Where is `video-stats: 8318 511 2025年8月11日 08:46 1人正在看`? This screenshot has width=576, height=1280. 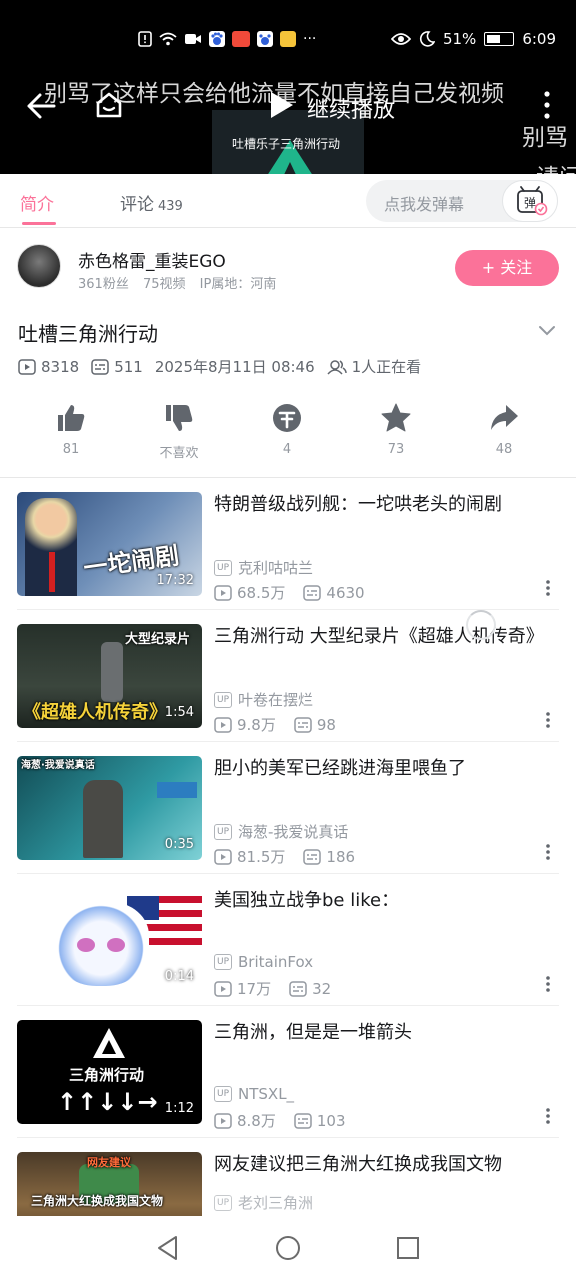 video-stats: 8318 511 2025年8月11日 08:46 1人正在看 is located at coordinates (225, 366).